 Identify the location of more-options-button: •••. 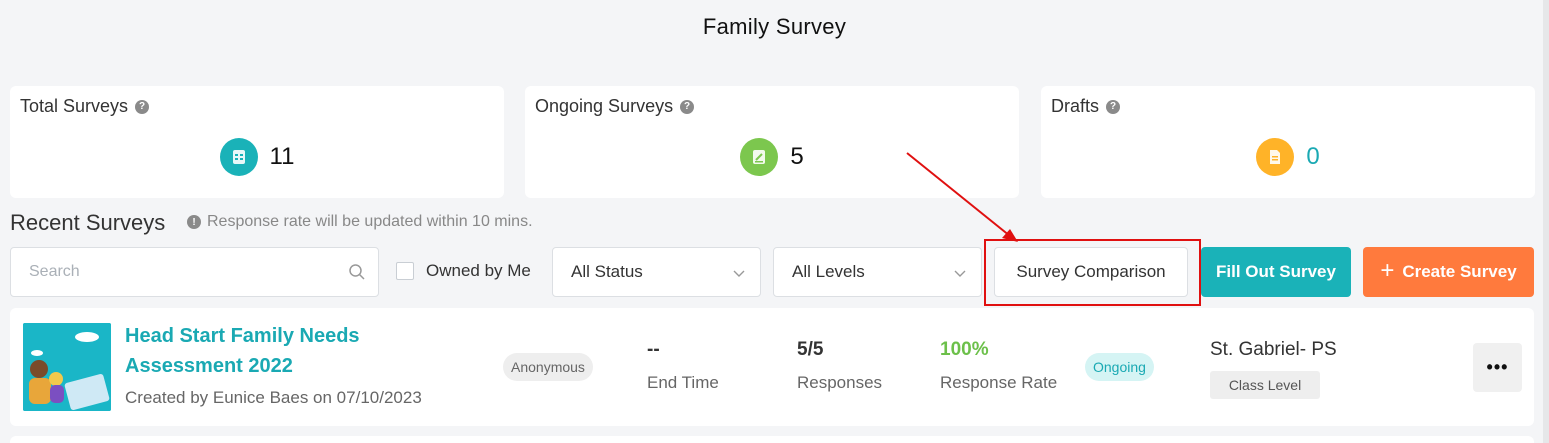
(1497, 367).